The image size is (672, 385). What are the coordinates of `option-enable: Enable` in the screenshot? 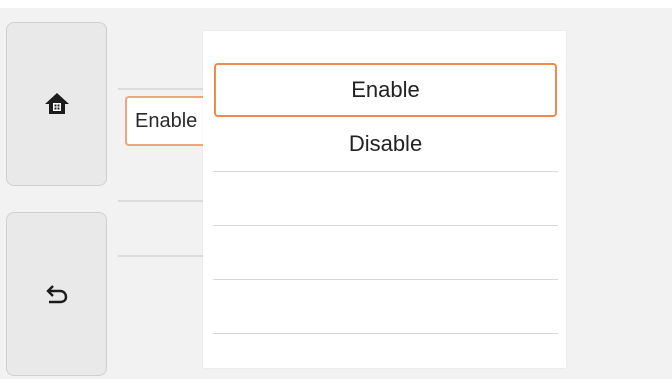 It's located at (385, 90).